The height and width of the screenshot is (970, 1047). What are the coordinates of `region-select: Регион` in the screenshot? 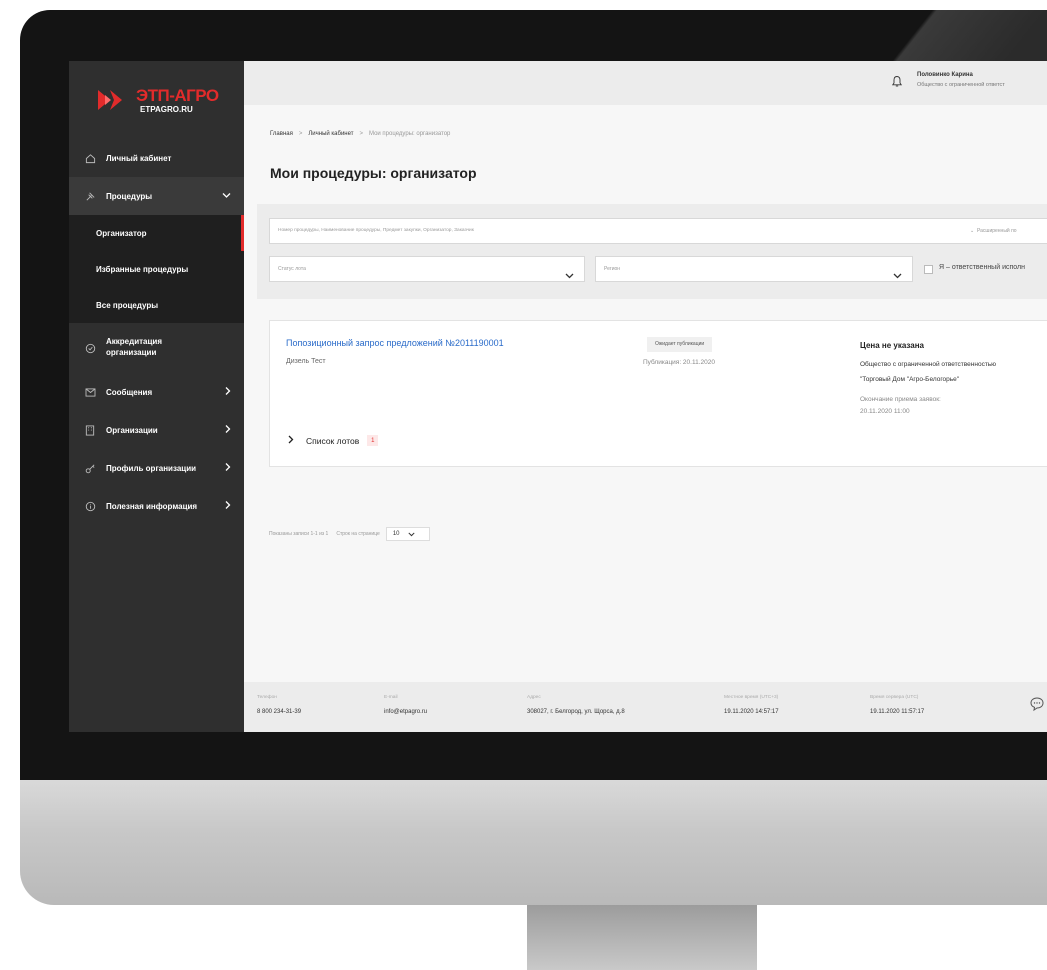 It's located at (754, 269).